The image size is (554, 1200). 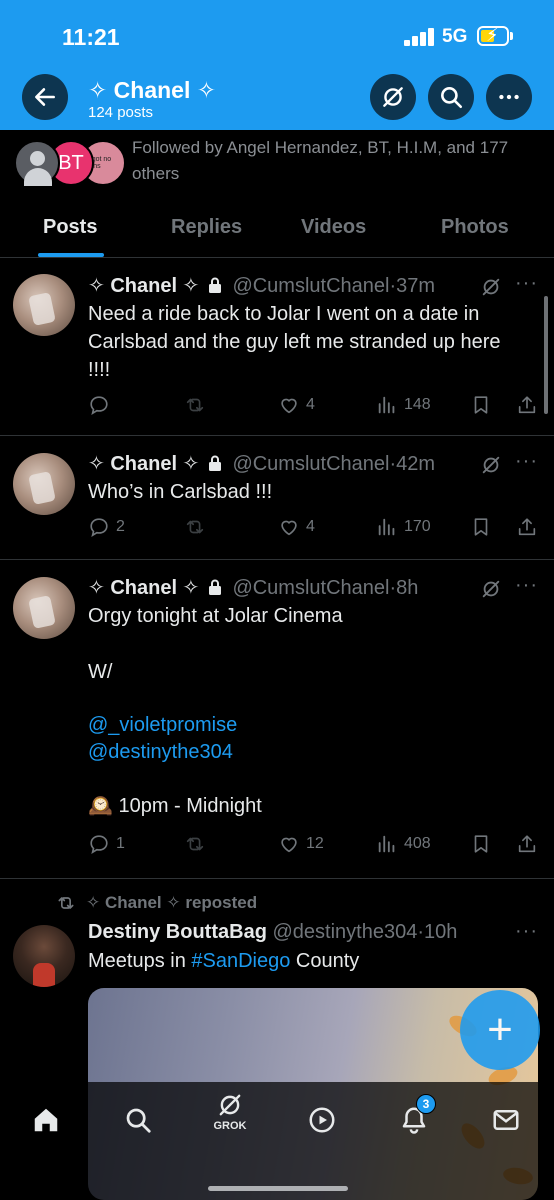 What do you see at coordinates (120, 843) in the screenshot?
I see `reply-count: 1` at bounding box center [120, 843].